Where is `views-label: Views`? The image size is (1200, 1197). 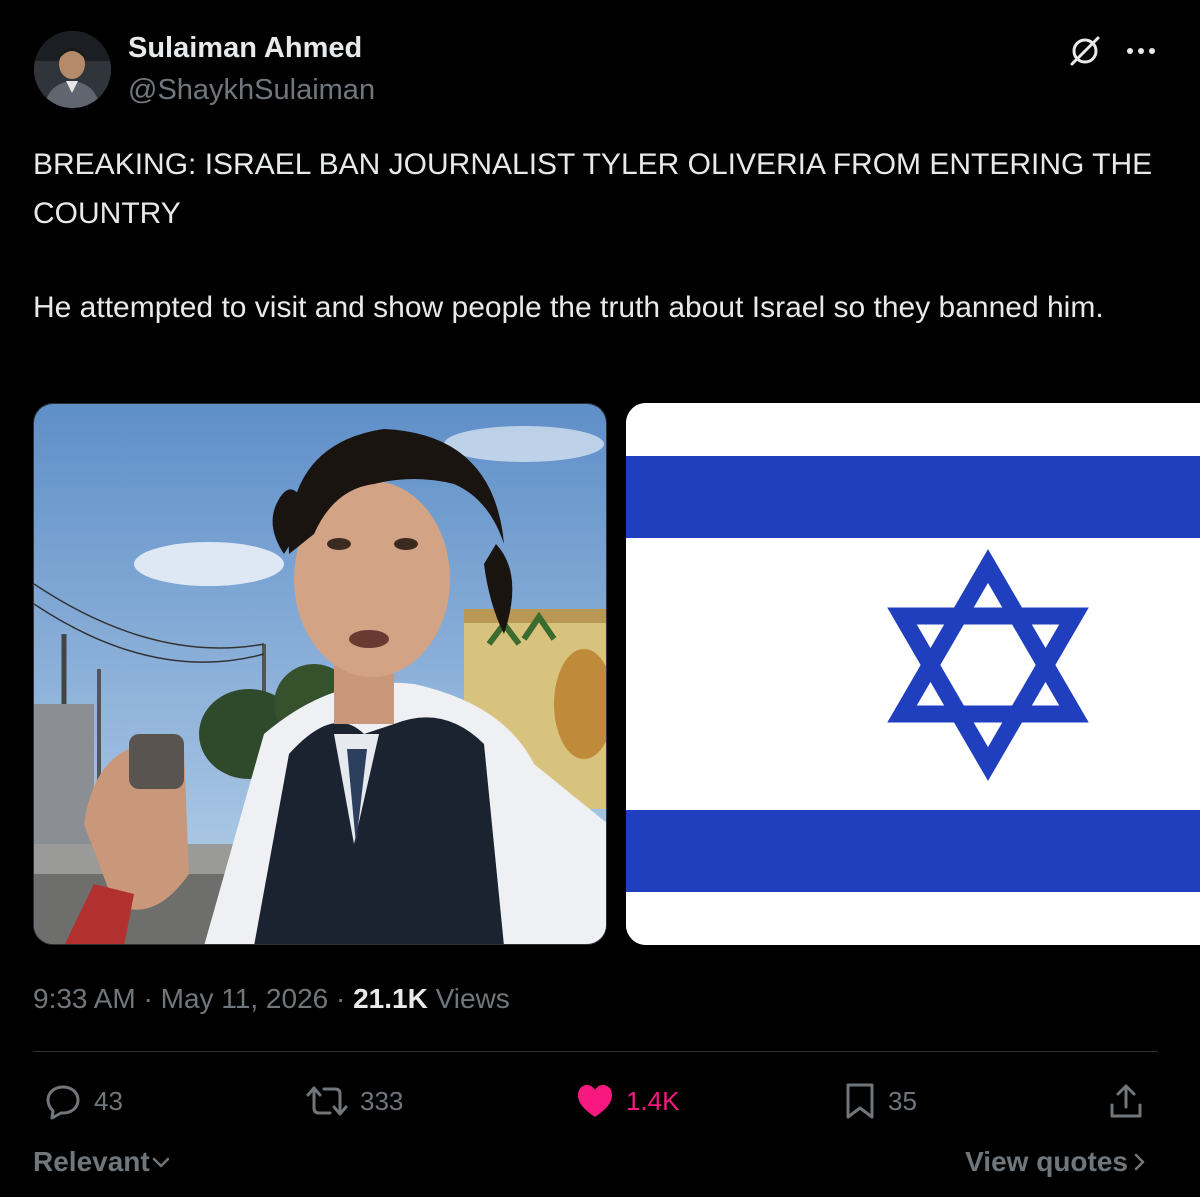 views-label: Views is located at coordinates (468, 998).